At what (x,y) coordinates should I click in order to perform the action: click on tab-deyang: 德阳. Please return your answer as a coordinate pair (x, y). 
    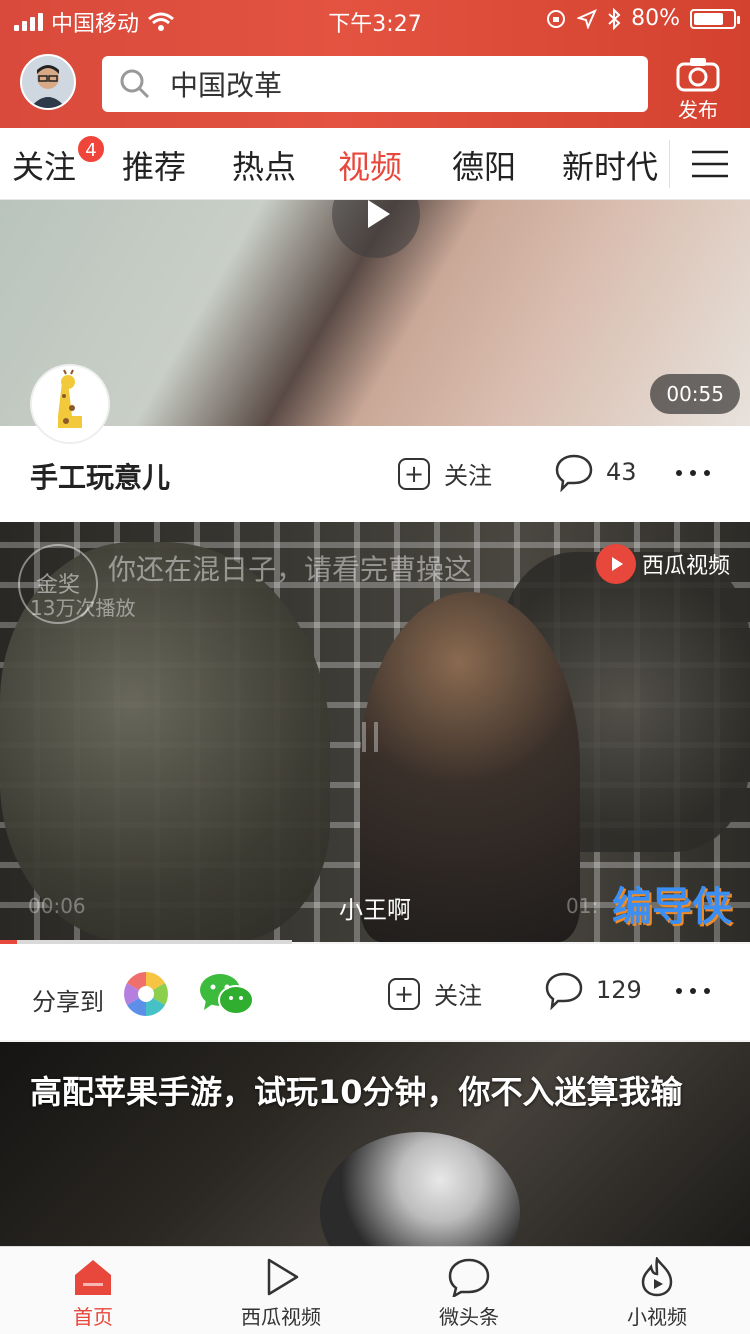
    Looking at the image, I should click on (484, 165).